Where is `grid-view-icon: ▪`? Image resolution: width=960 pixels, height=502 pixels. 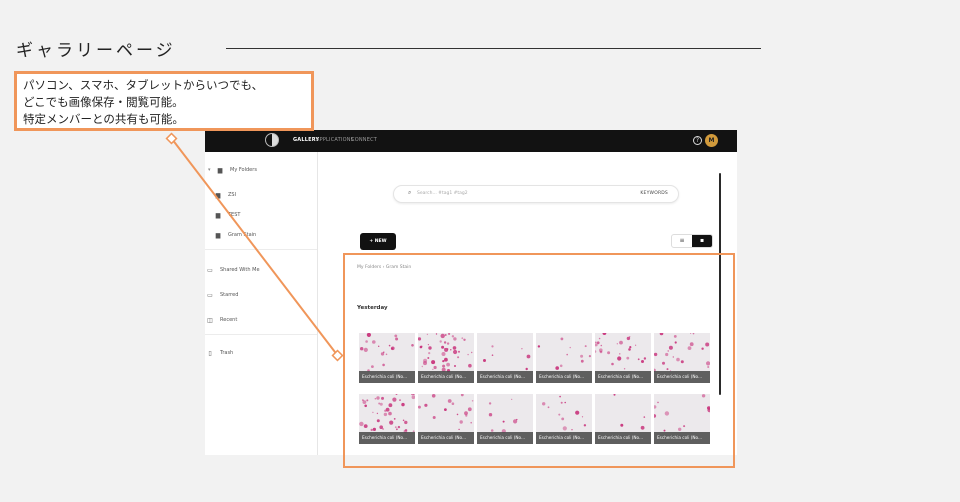 grid-view-icon: ▪ is located at coordinates (702, 241).